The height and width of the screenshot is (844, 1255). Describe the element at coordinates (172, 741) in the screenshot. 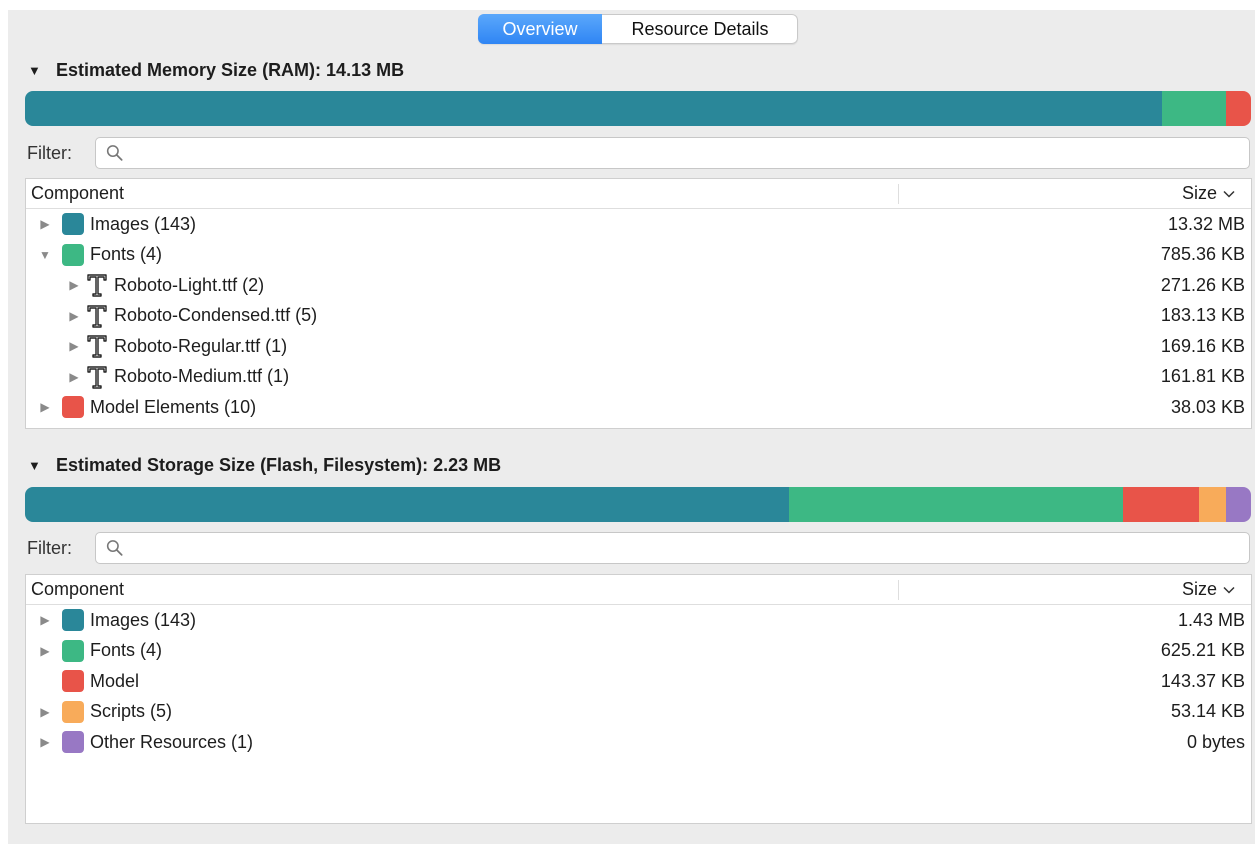

I see `row-label: Other Resources (1)` at that location.